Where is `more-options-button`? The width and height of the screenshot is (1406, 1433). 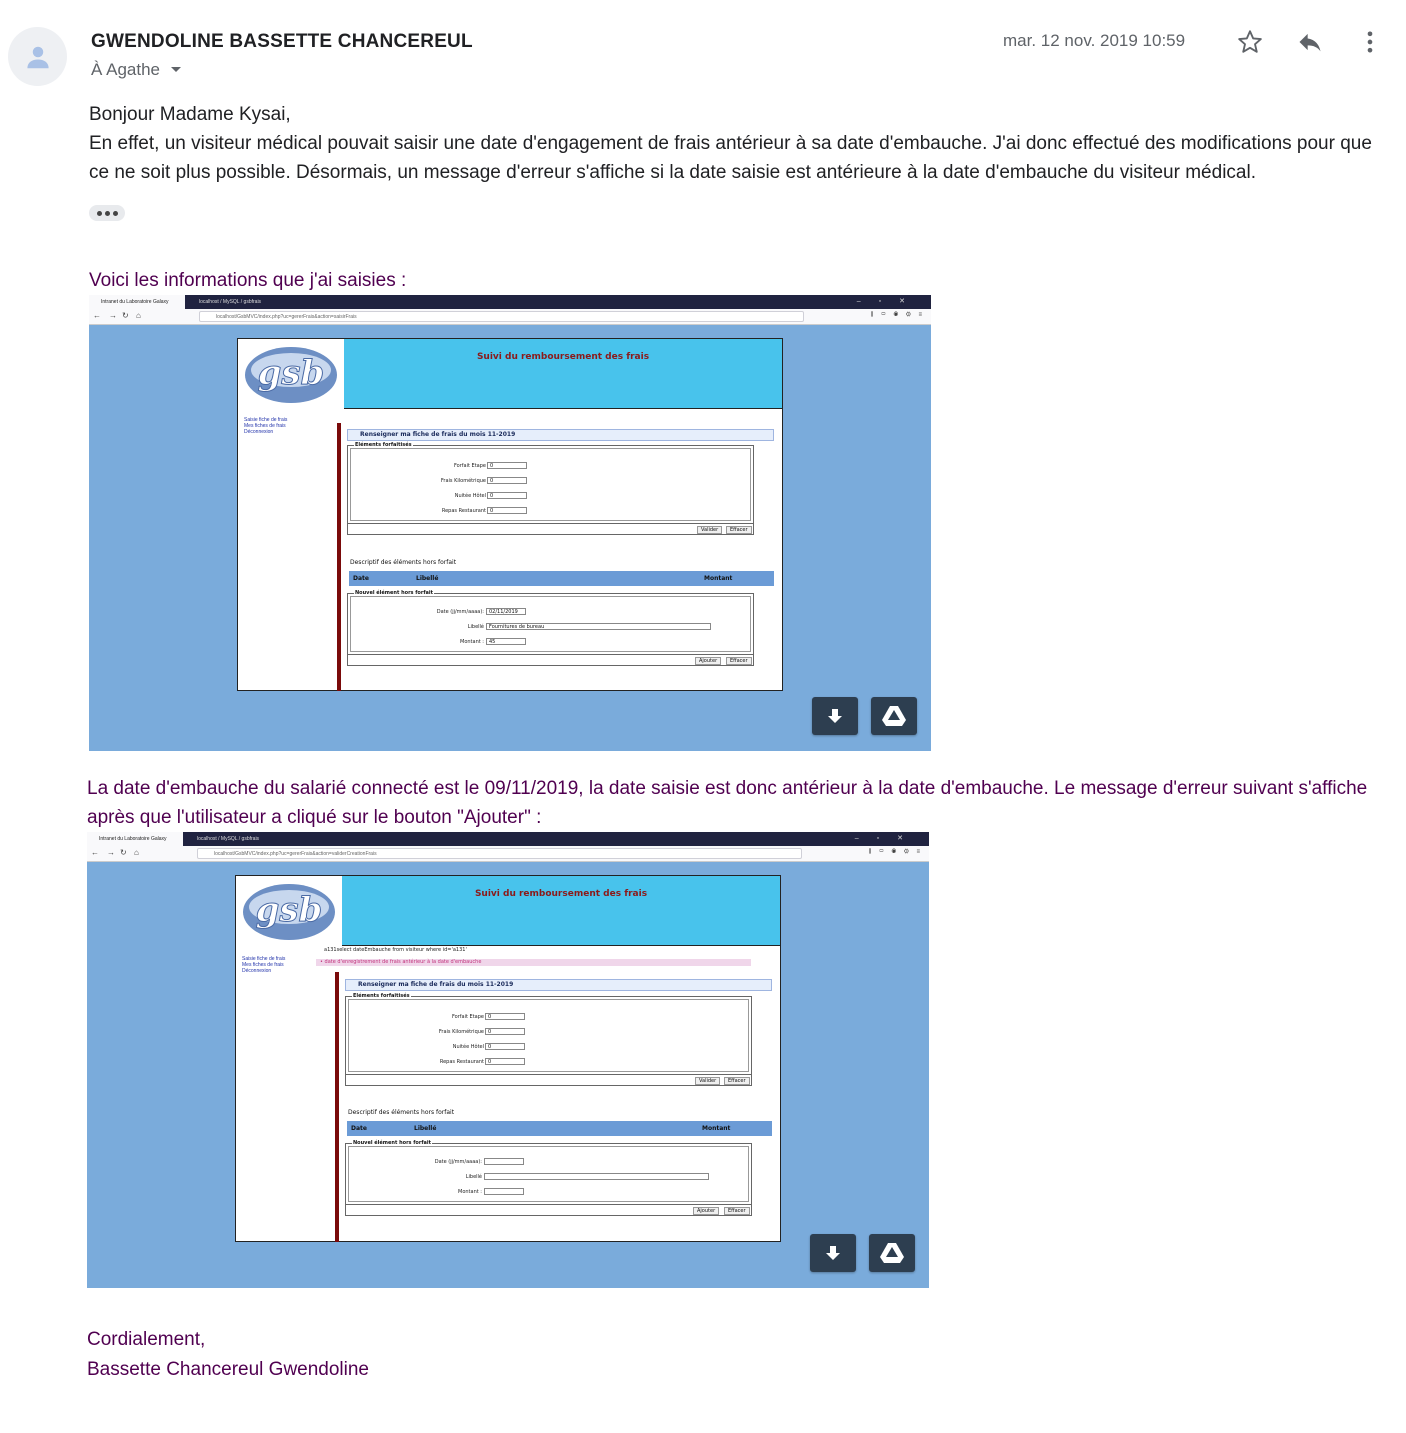
more-options-button is located at coordinates (1370, 42).